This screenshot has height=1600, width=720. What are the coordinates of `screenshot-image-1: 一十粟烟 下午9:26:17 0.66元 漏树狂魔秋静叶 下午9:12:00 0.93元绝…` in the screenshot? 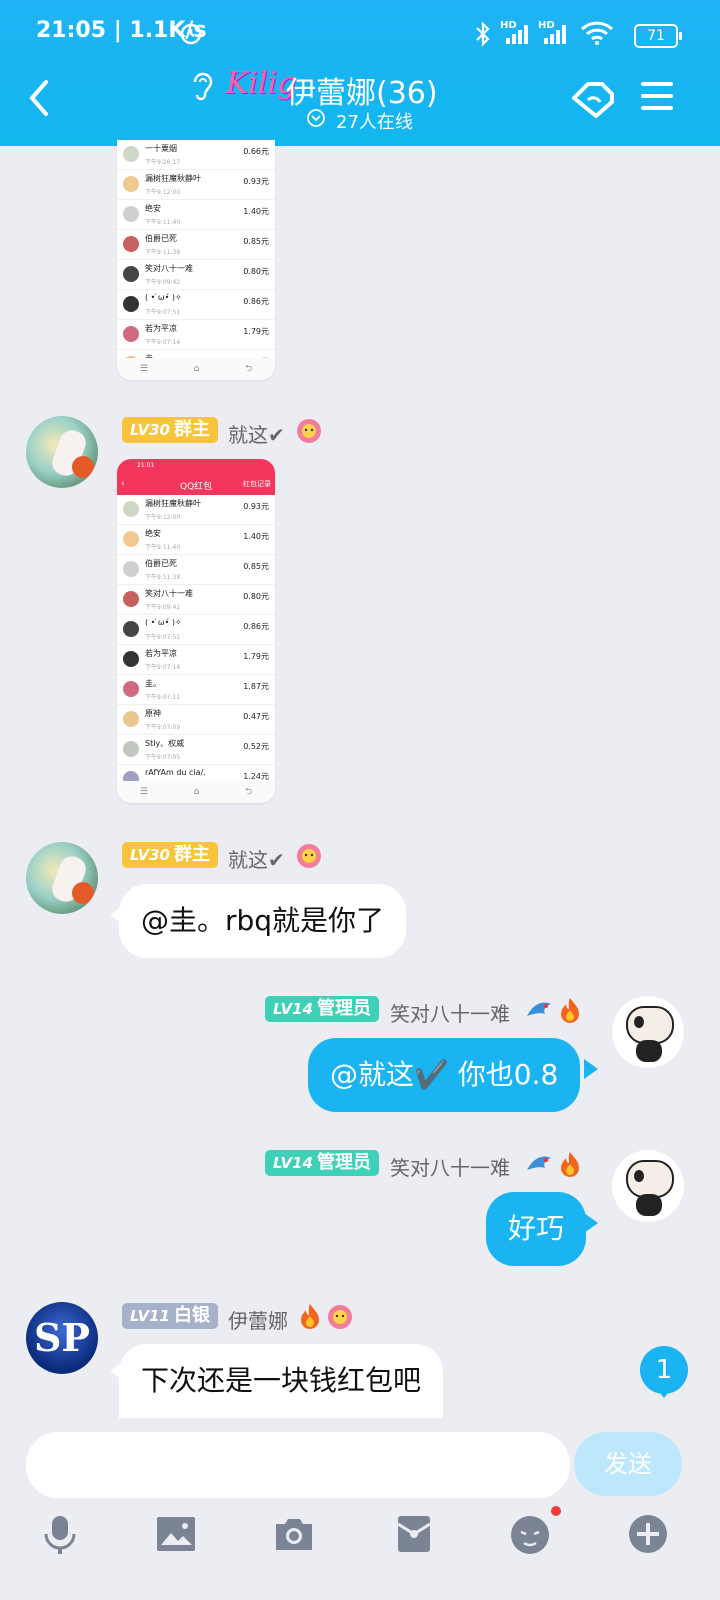 It's located at (196, 260).